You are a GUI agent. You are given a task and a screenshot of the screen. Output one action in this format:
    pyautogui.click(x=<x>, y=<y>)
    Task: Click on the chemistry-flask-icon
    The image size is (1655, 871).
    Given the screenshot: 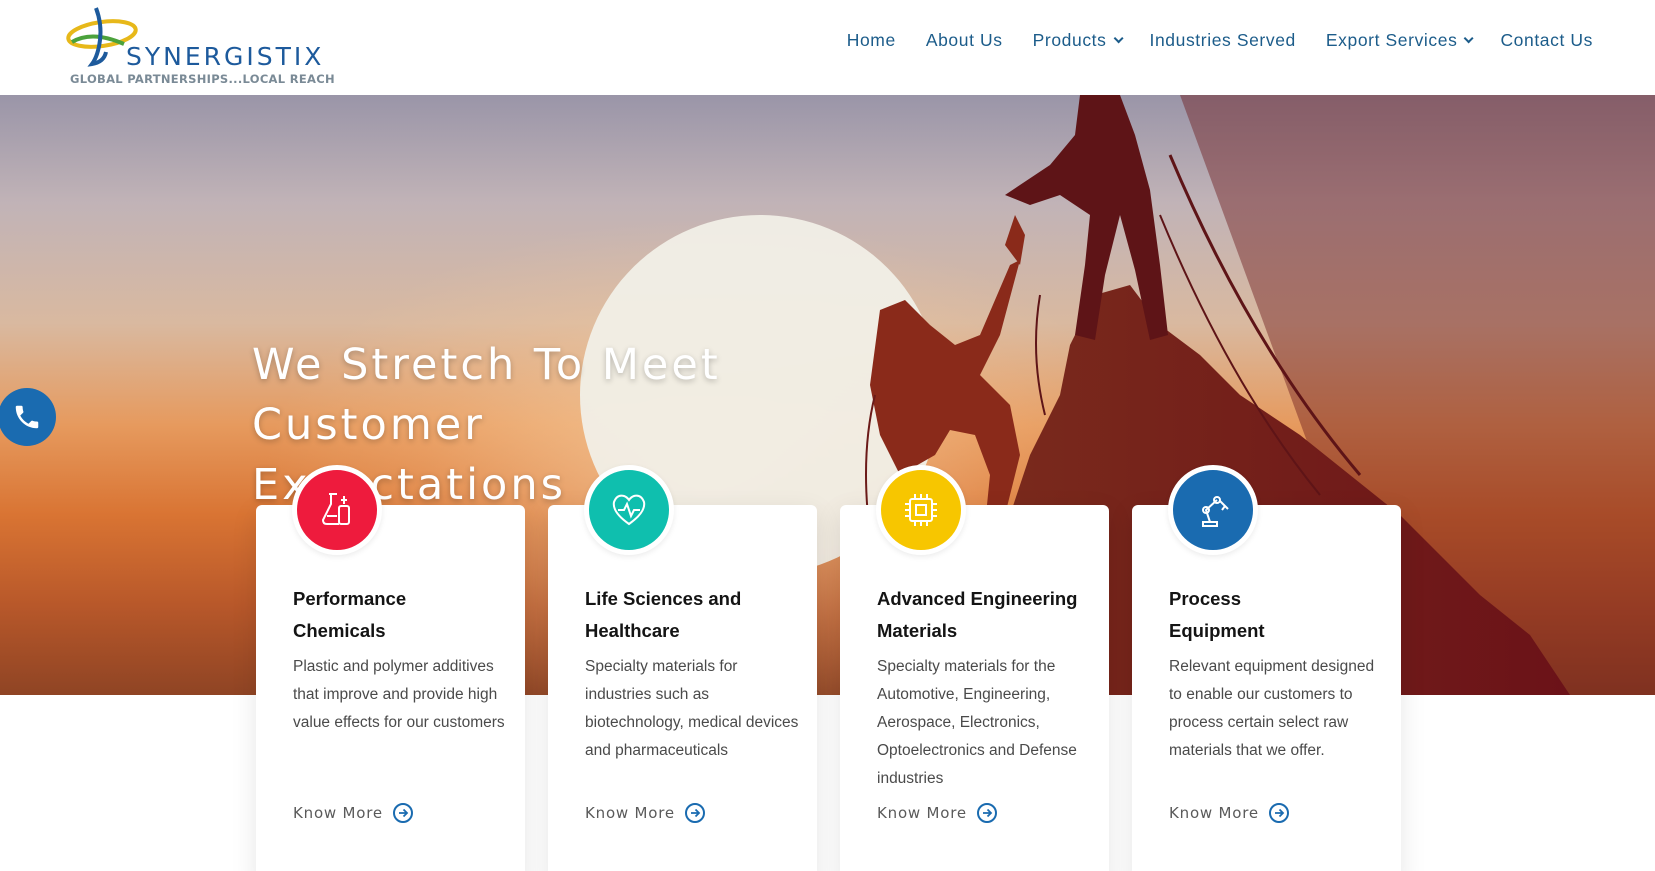 What is the action you would take?
    pyautogui.click(x=335, y=509)
    